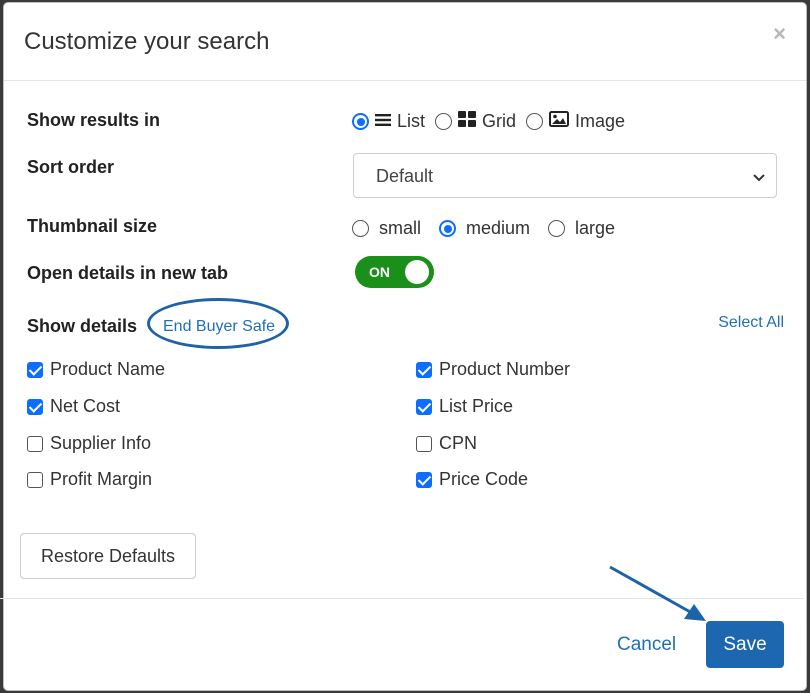  I want to click on end-buyer-safe-link: End Buyer Safe, so click(219, 327).